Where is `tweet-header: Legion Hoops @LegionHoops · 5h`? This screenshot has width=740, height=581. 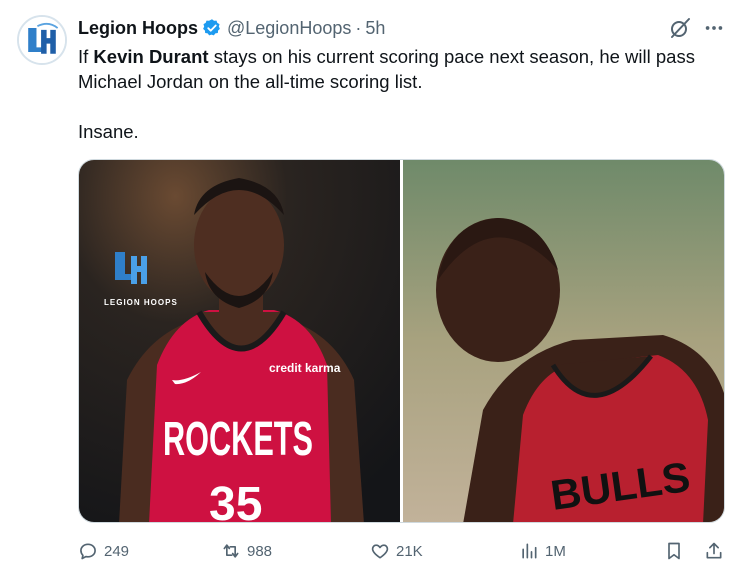 tweet-header: Legion Hoops @LegionHoops · 5h is located at coordinates (231, 28).